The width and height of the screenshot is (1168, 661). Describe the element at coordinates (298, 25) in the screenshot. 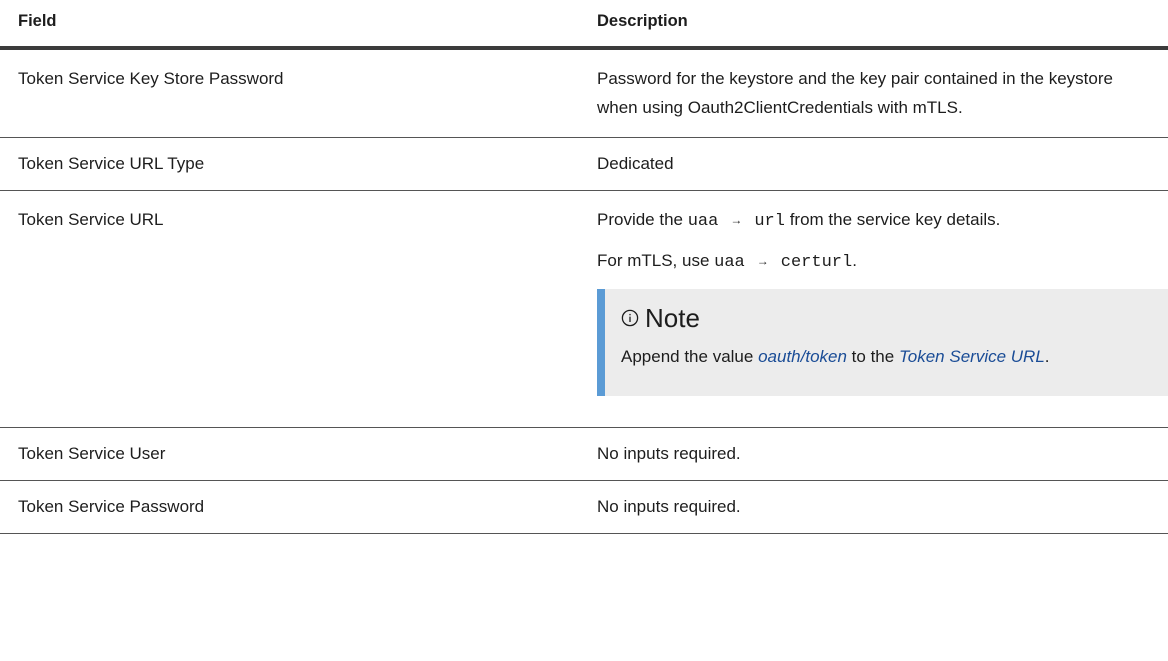

I see `field-column-header: Field` at that location.